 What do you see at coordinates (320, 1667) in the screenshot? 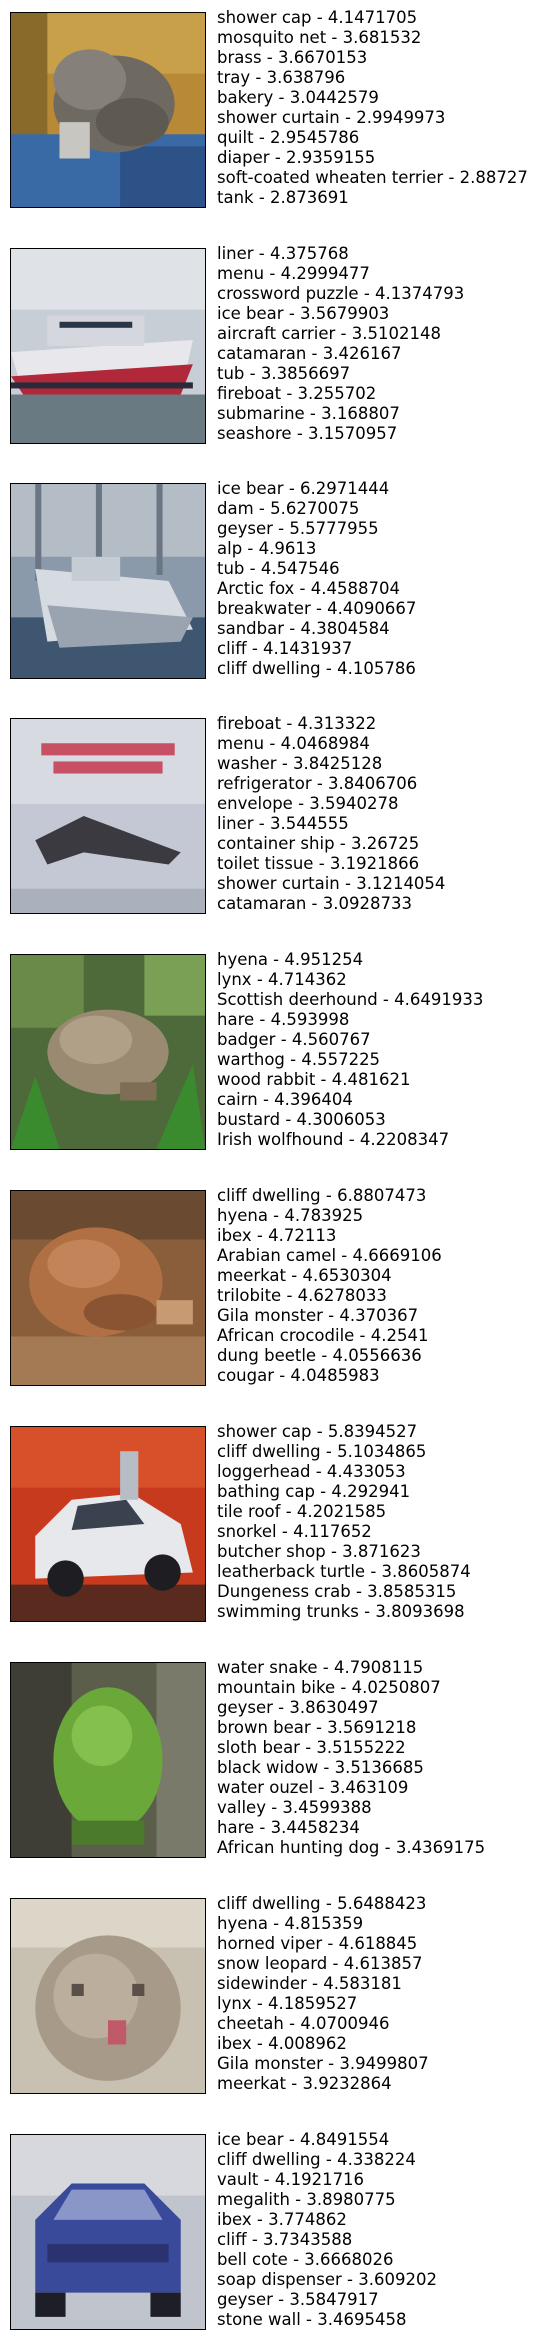
I see `prediction-item: water snake - 4.7908115` at bounding box center [320, 1667].